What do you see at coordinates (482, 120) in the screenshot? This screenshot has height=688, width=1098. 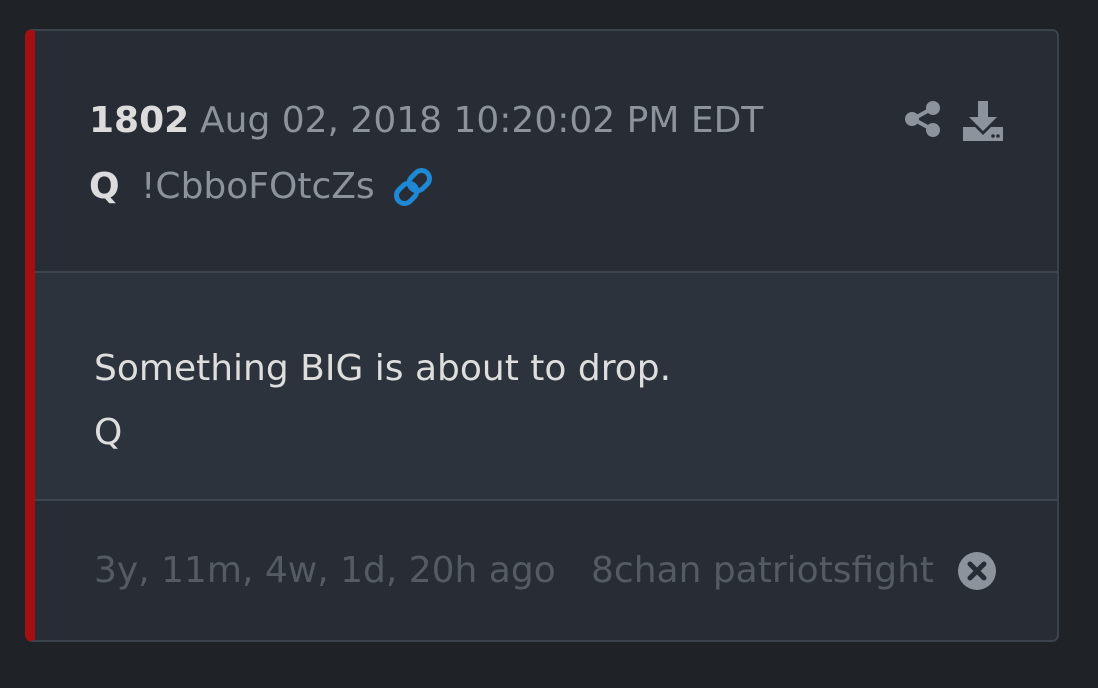 I see `post-date: Aug 02, 2018 10:20:02 PM EDT` at bounding box center [482, 120].